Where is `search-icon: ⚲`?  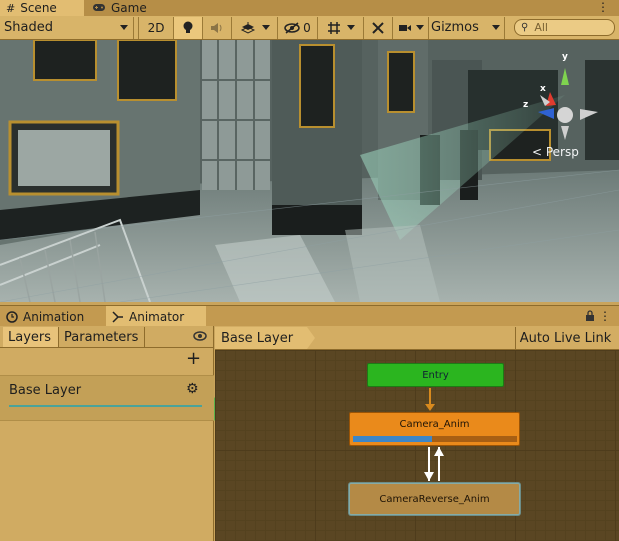 search-icon: ⚲ is located at coordinates (525, 27).